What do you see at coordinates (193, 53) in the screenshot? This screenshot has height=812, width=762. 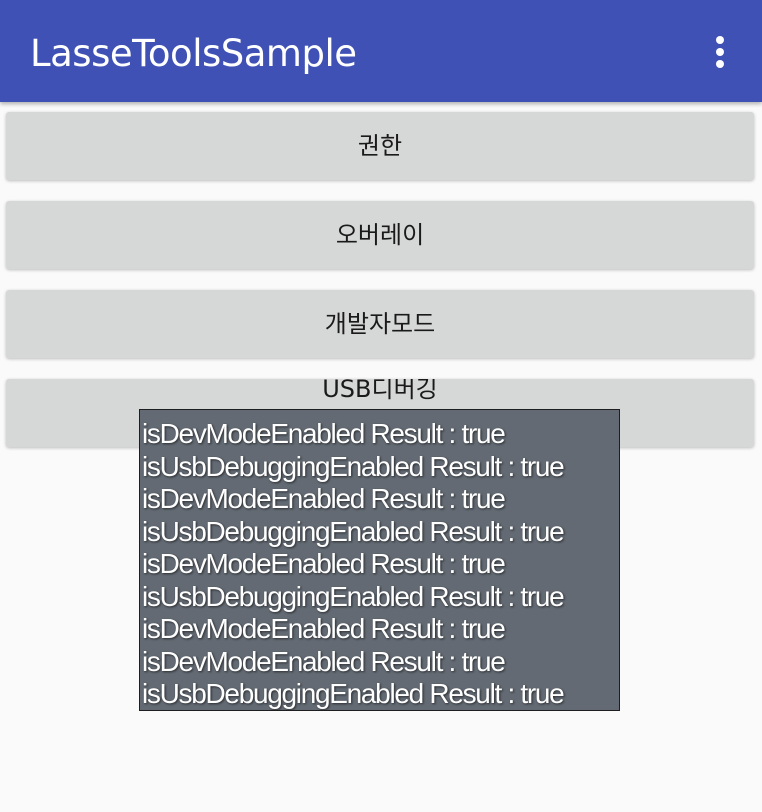 I see `app-title: LasseToolsSample` at bounding box center [193, 53].